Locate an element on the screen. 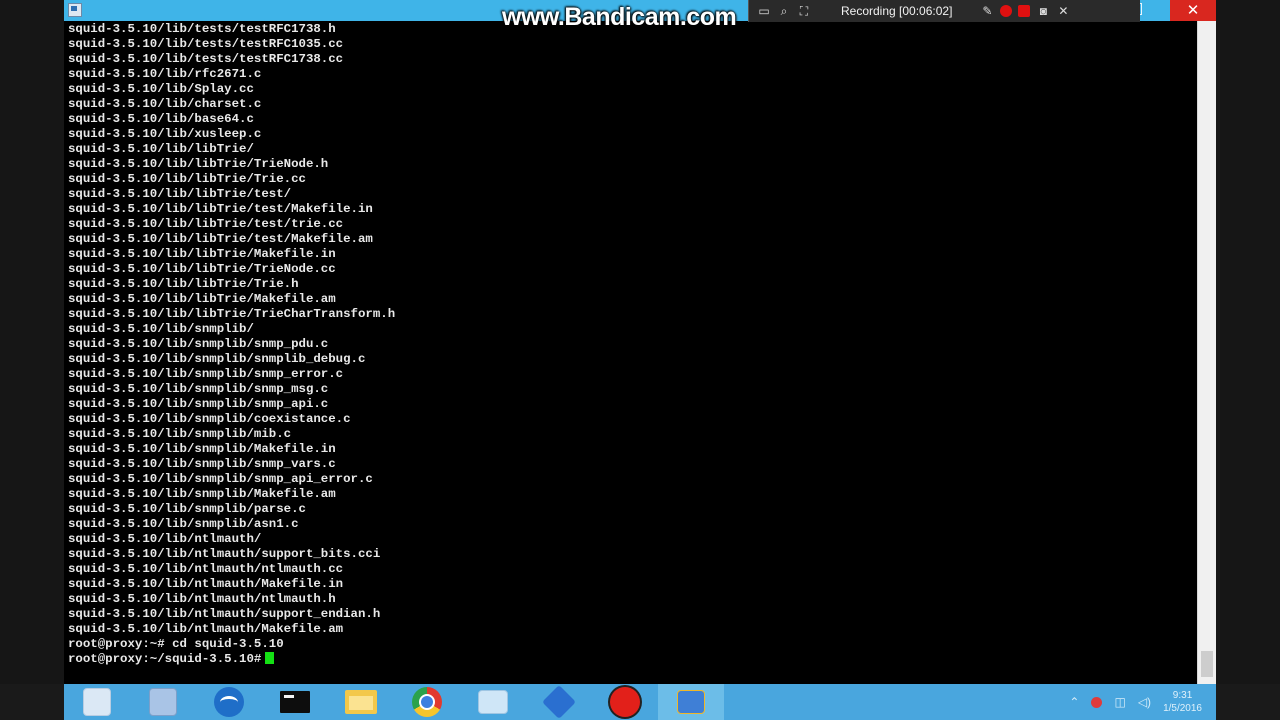  terminal-line: squid-3.5.10/lib/libTrie/Trie.h is located at coordinates (183, 284).